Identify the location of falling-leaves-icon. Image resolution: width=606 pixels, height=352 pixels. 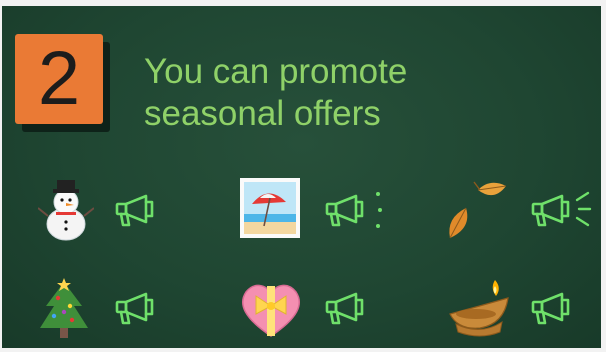
(478, 210).